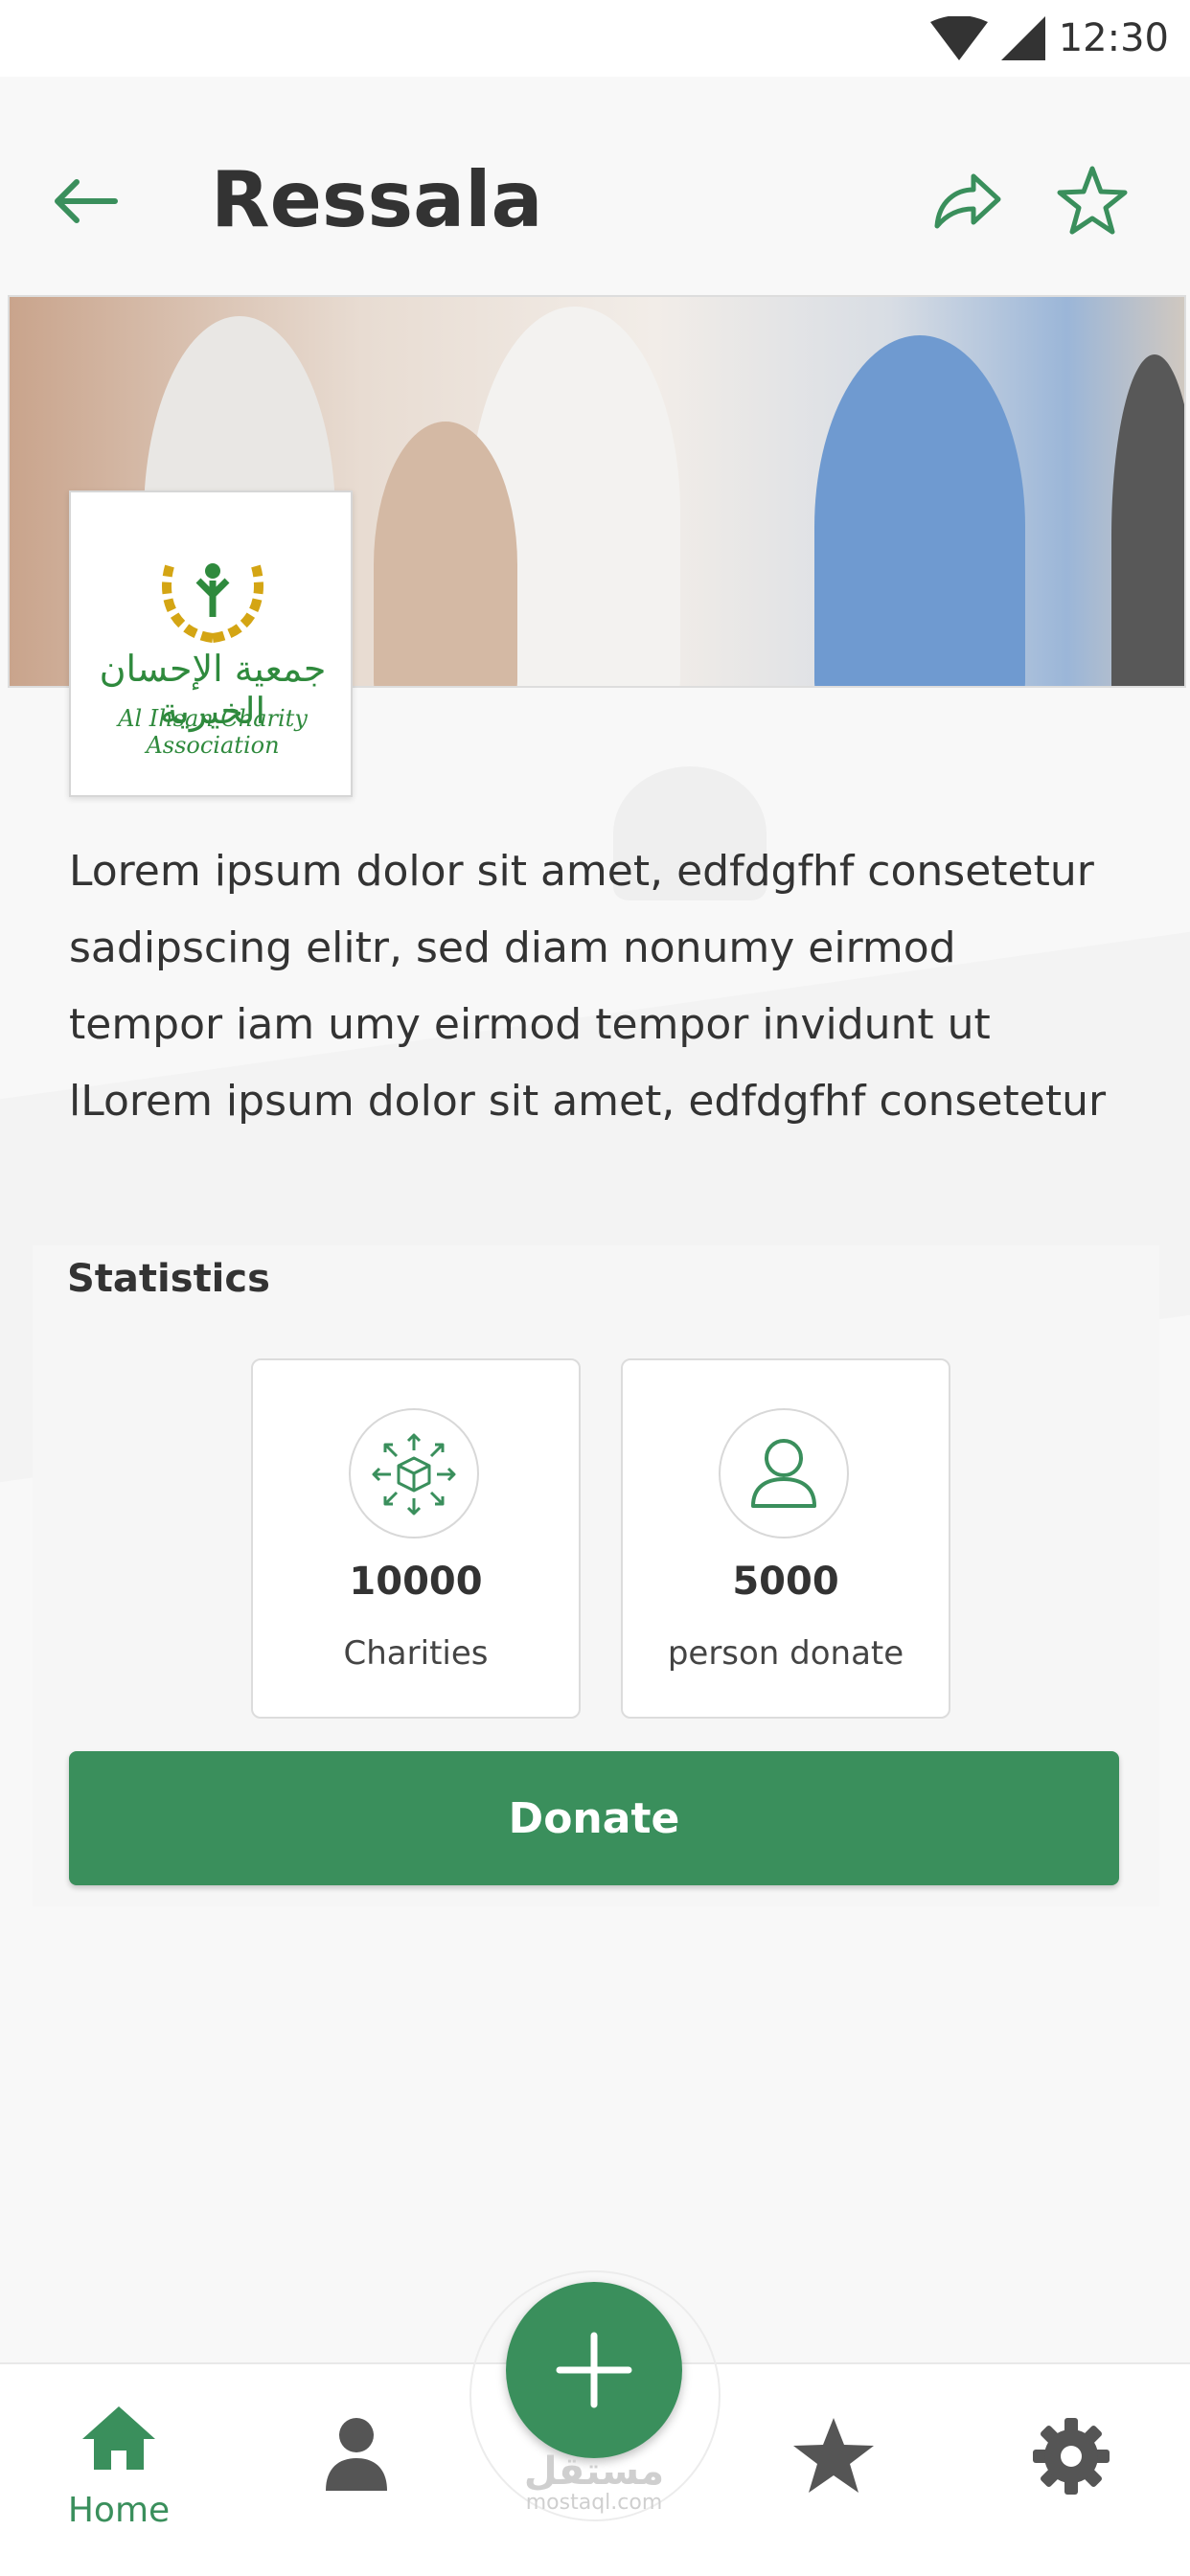 The image size is (1190, 2576). I want to click on nav-settings, so click(1071, 2460).